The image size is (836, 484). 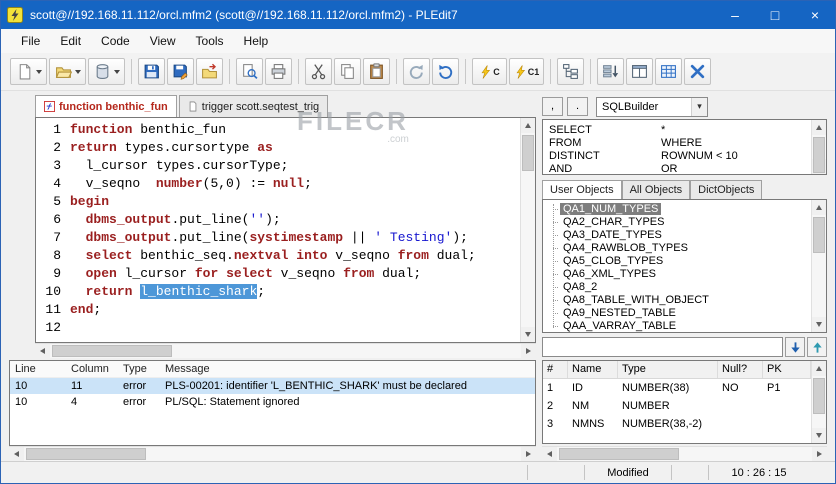 I want to click on save-as-button, so click(x=180, y=71).